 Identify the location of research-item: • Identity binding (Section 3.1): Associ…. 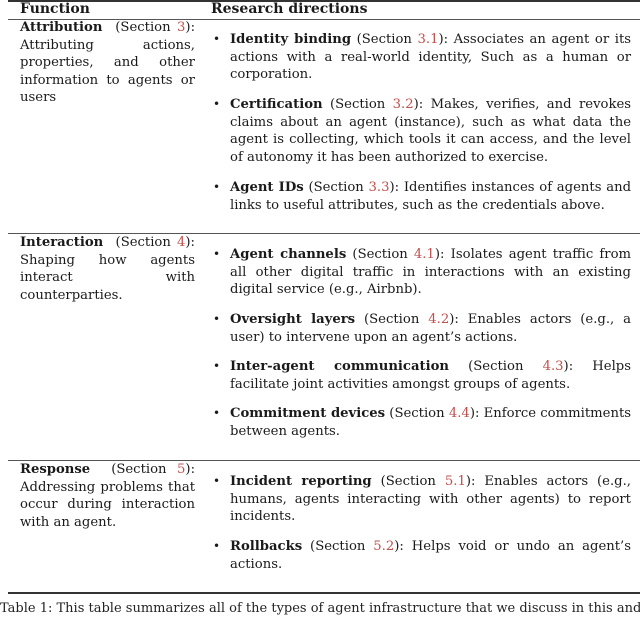
(422, 57).